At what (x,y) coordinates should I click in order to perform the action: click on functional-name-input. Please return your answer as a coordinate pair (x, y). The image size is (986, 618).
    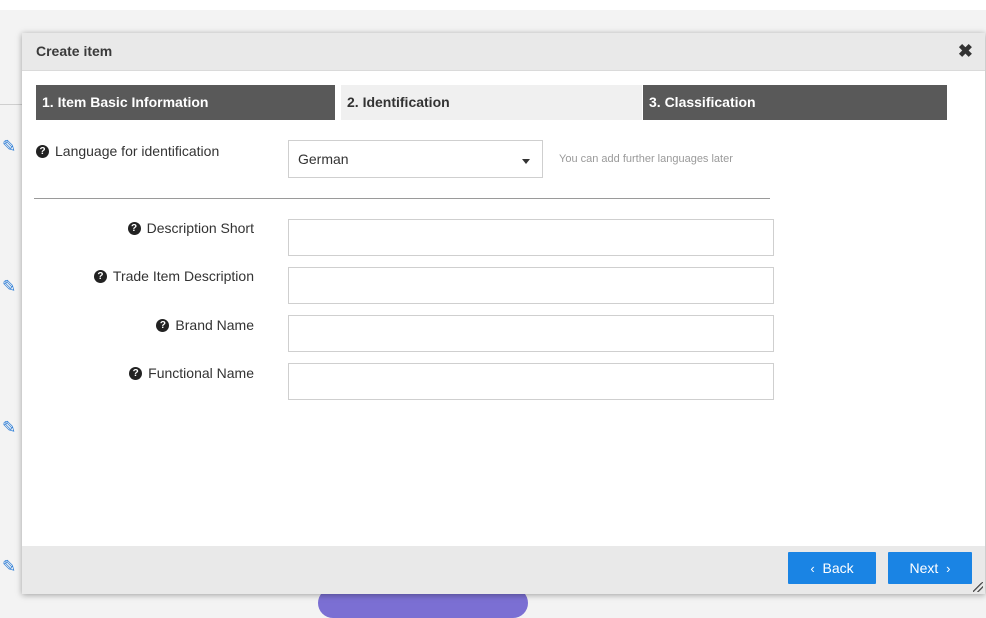
    Looking at the image, I should click on (531, 381).